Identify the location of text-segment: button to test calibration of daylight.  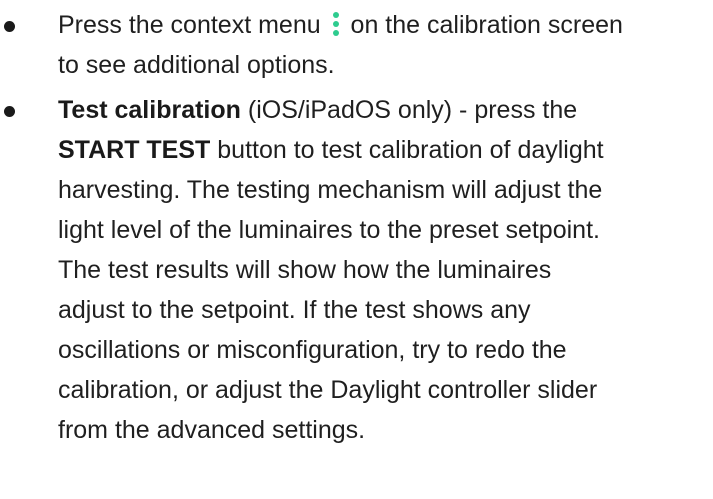
(407, 150).